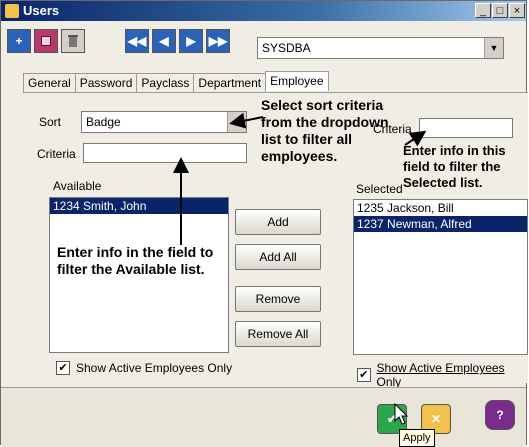 This screenshot has width=529, height=447. What do you see at coordinates (415, 138) in the screenshot?
I see `selected-arrow` at bounding box center [415, 138].